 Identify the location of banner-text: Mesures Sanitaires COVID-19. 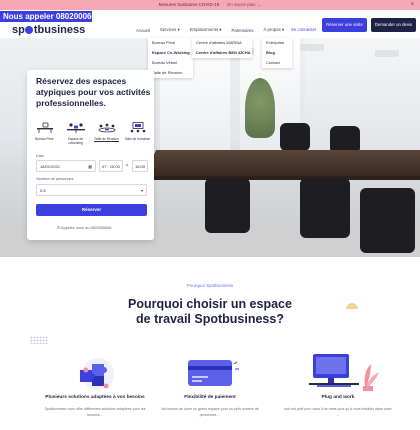
(189, 4).